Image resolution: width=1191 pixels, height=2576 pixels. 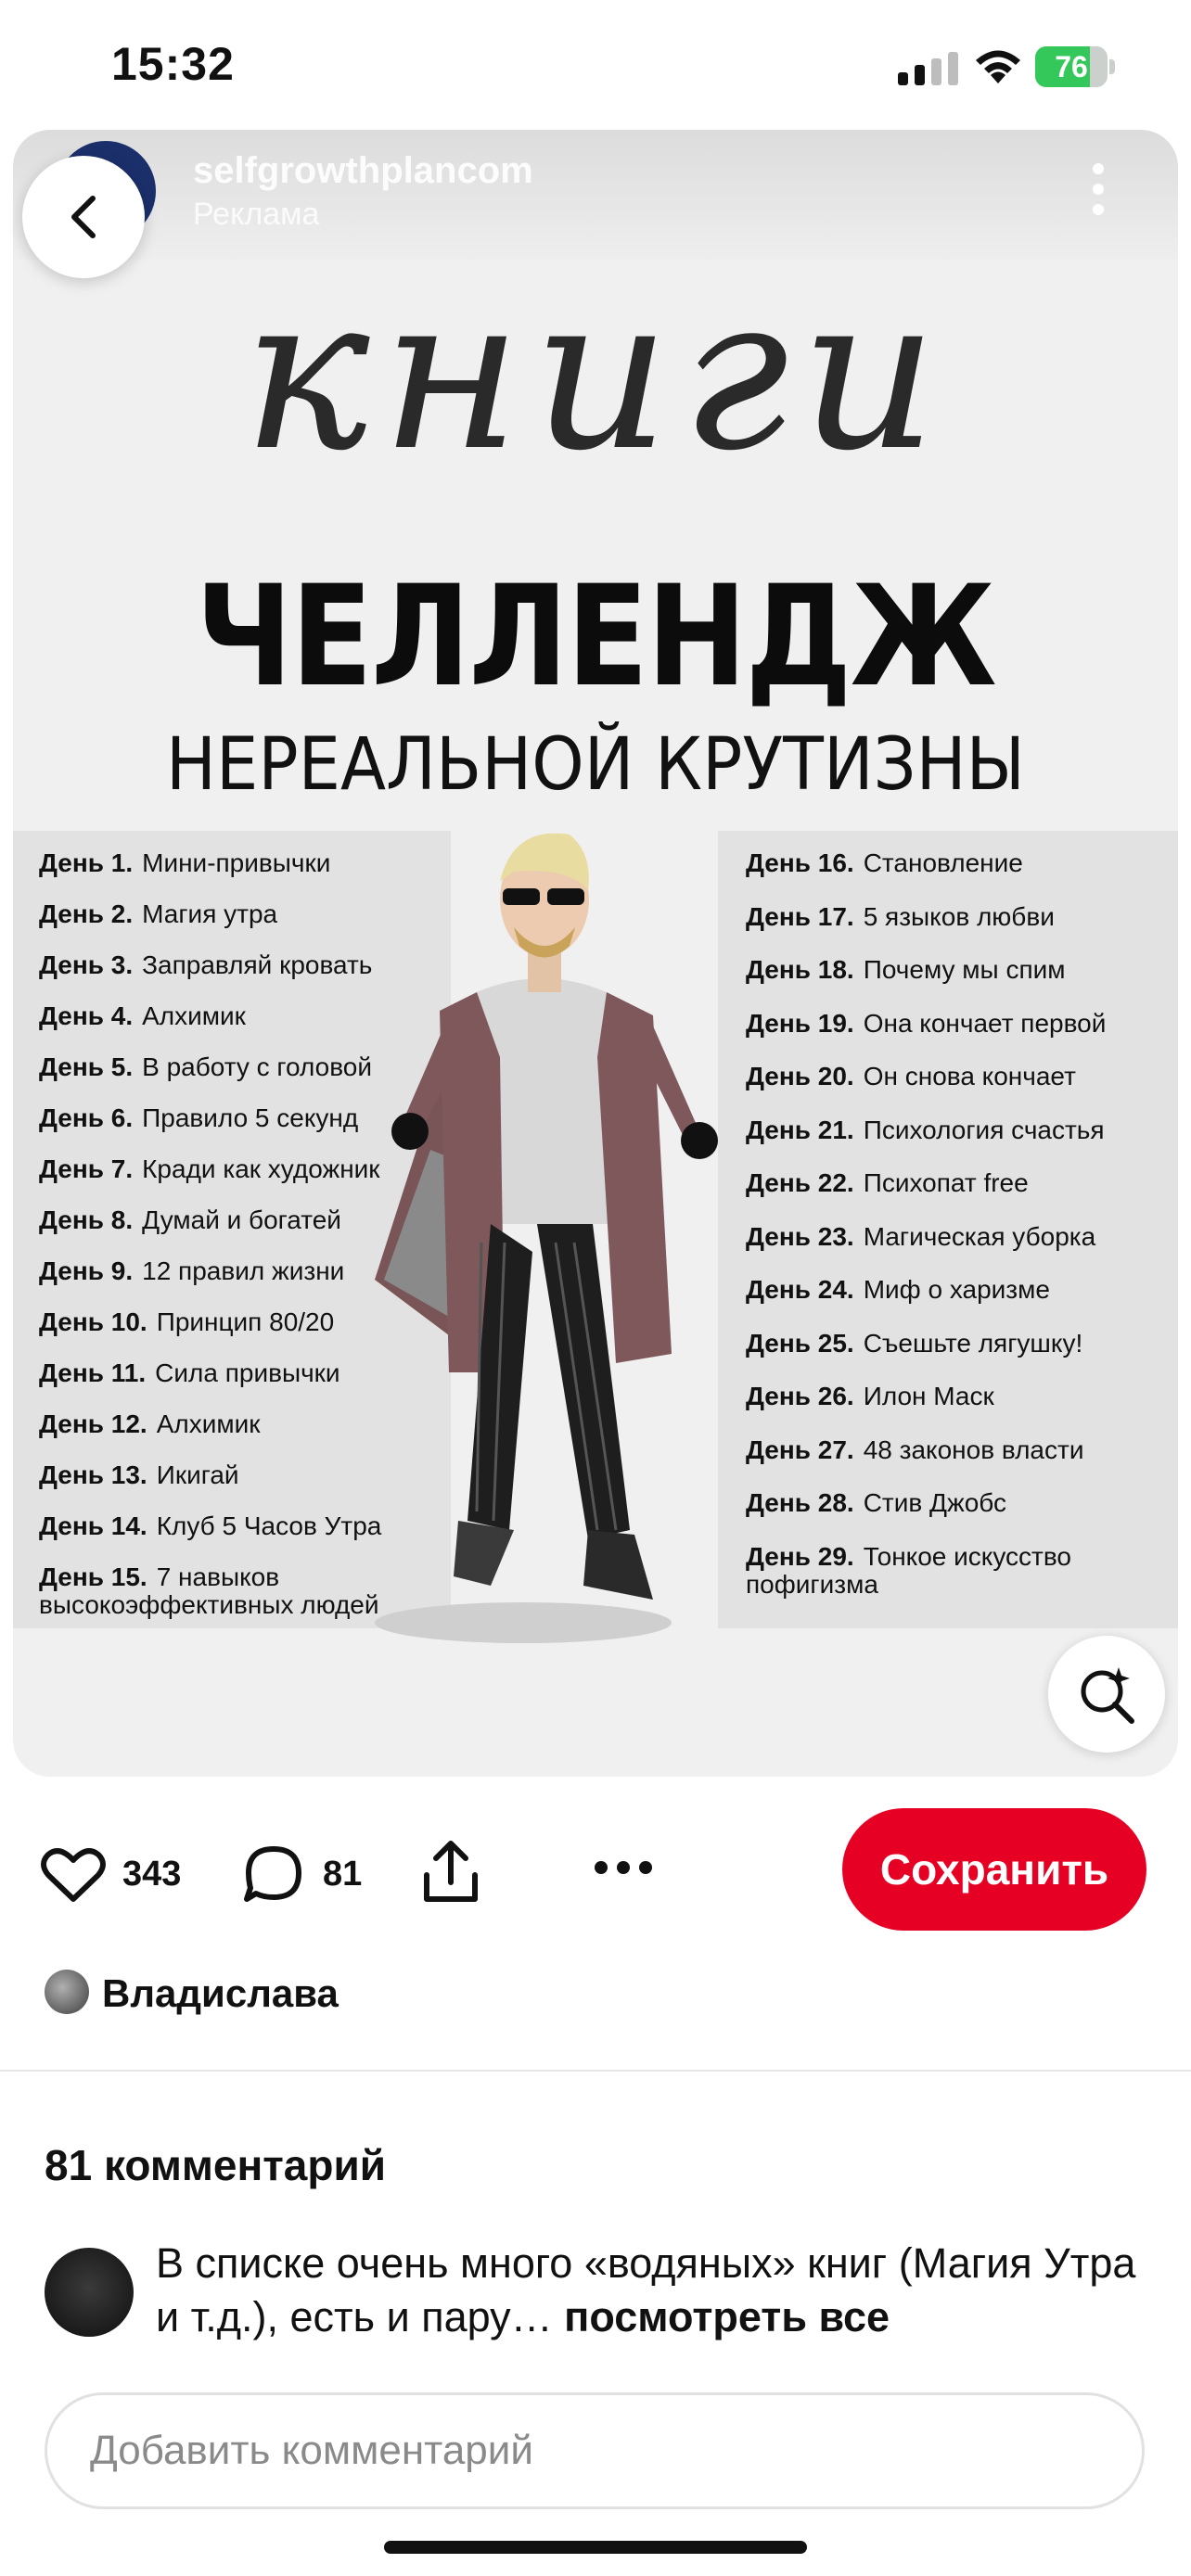 What do you see at coordinates (86, 964) in the screenshot?
I see `day-number: День 3.` at bounding box center [86, 964].